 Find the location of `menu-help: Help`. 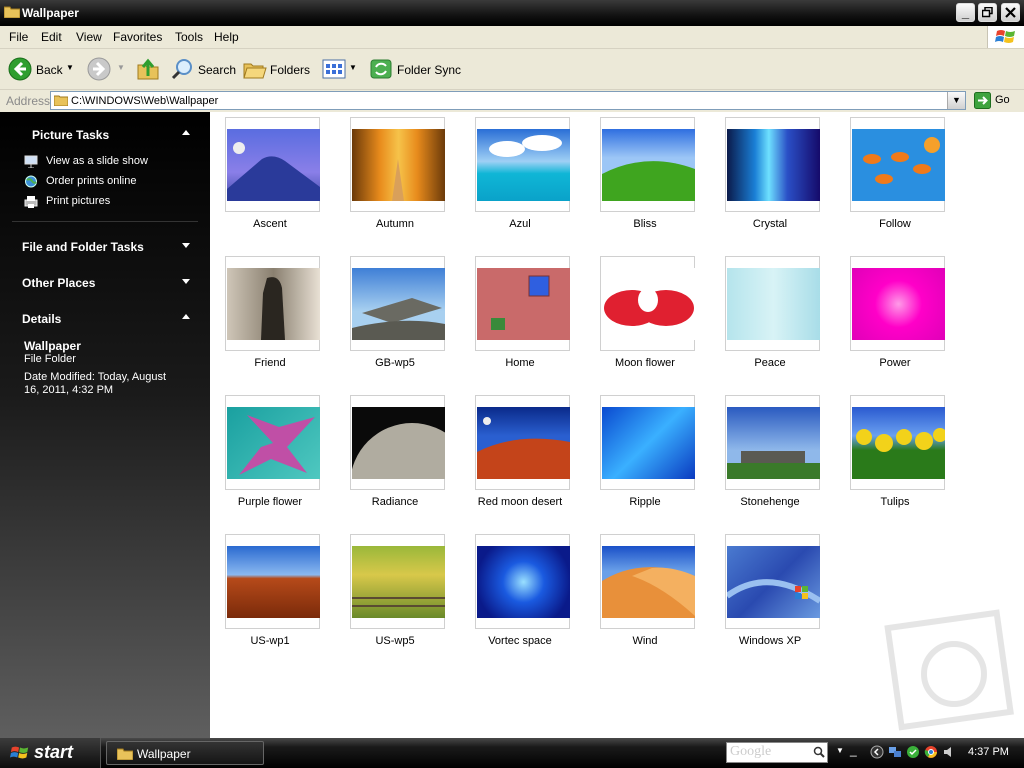

menu-help: Help is located at coordinates (226, 37).